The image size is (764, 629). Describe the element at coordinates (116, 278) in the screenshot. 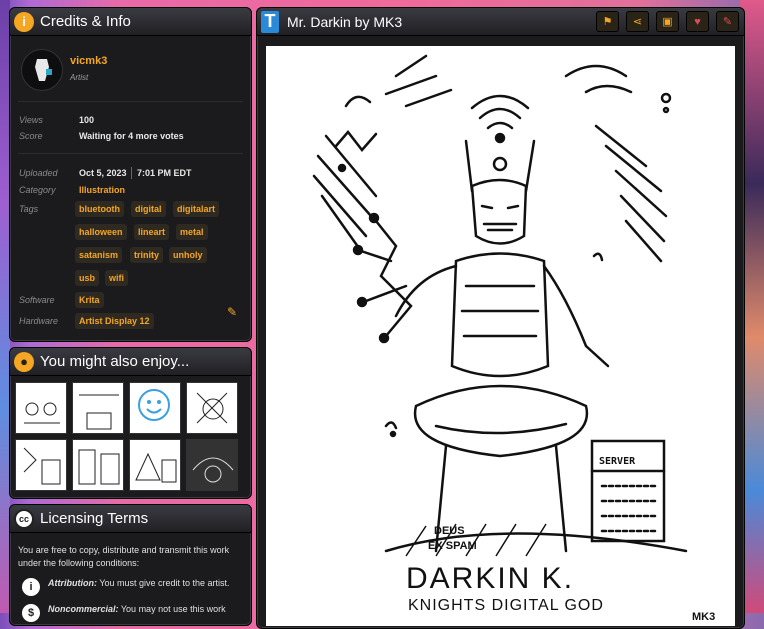

I see `tag-chip: wifi` at that location.